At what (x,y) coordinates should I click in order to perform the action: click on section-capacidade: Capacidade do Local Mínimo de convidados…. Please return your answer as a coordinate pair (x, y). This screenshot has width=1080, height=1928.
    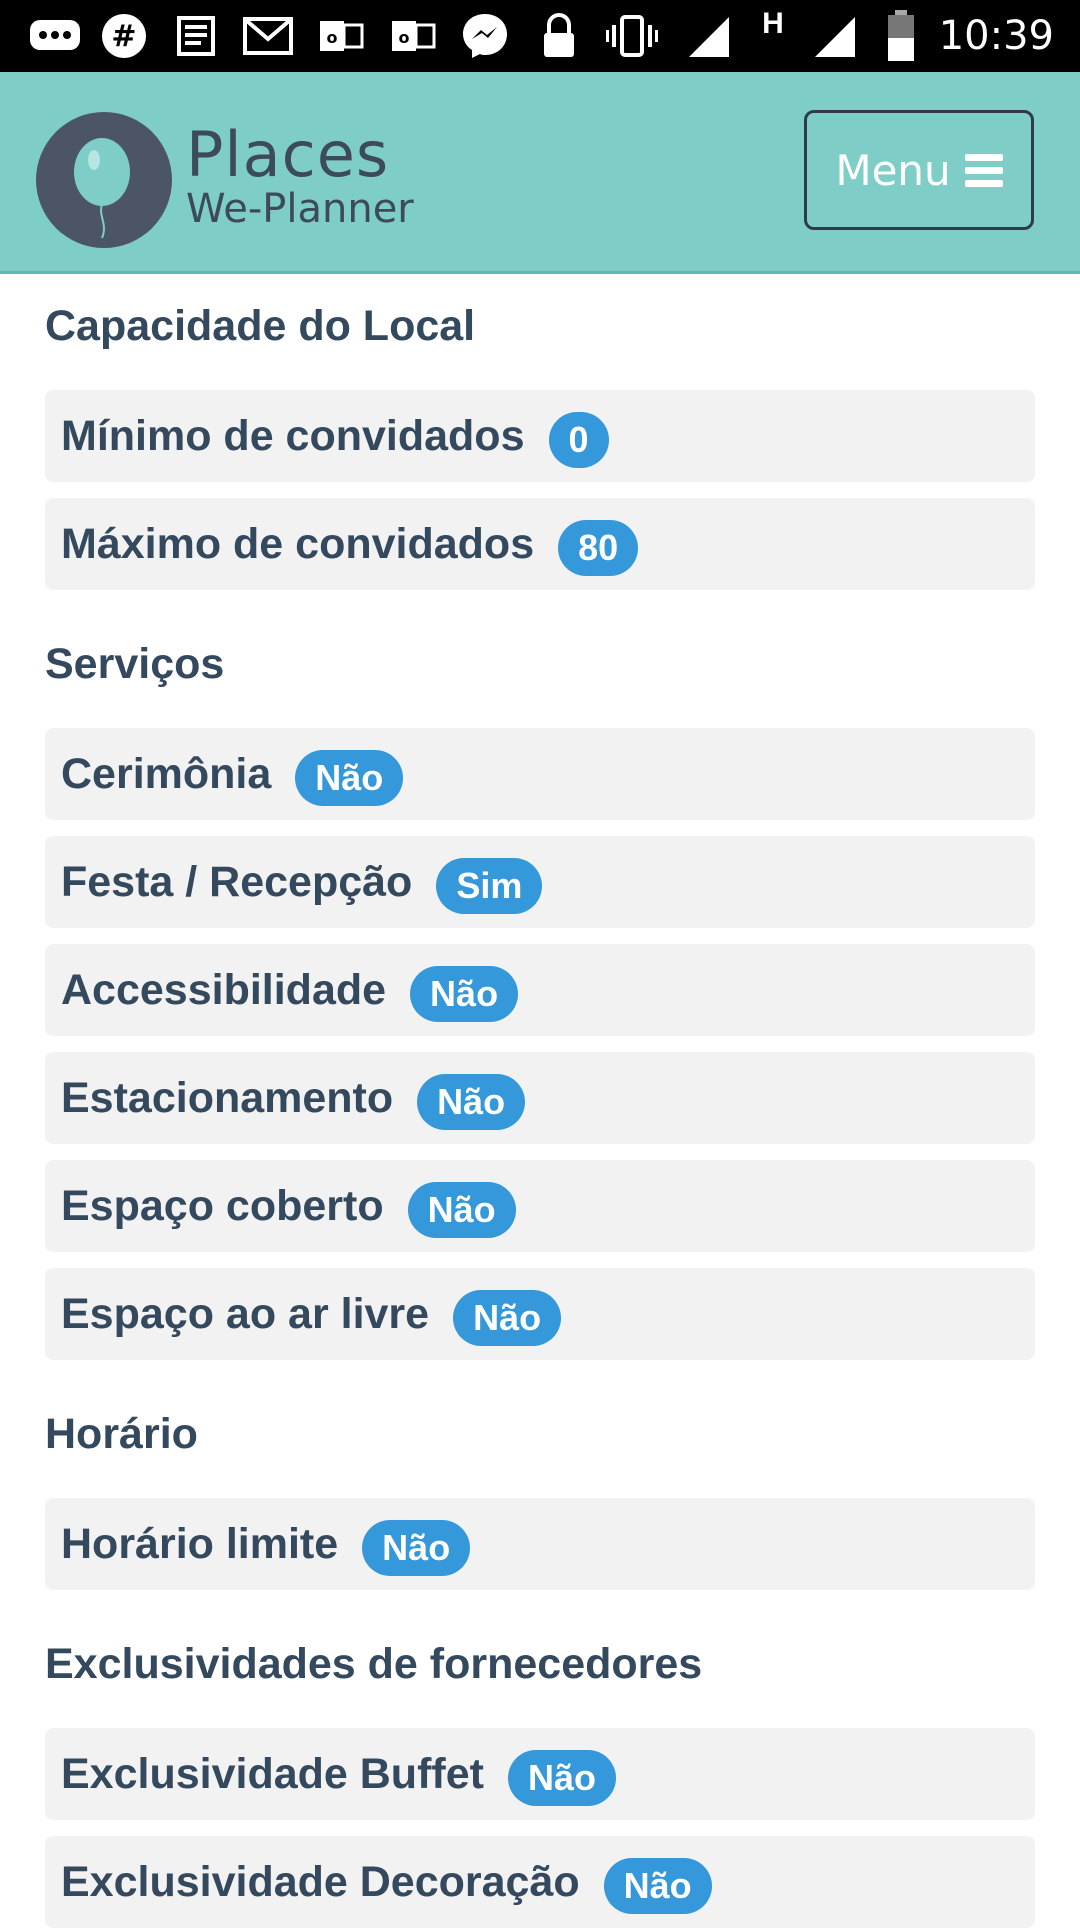
    Looking at the image, I should click on (540, 444).